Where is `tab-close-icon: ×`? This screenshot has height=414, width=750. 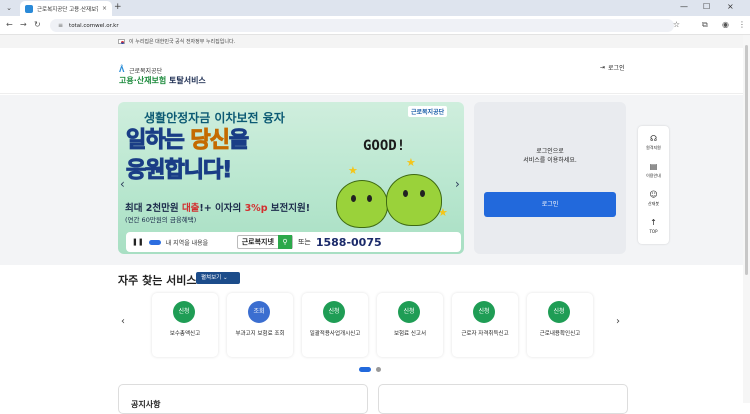 tab-close-icon: × is located at coordinates (104, 8).